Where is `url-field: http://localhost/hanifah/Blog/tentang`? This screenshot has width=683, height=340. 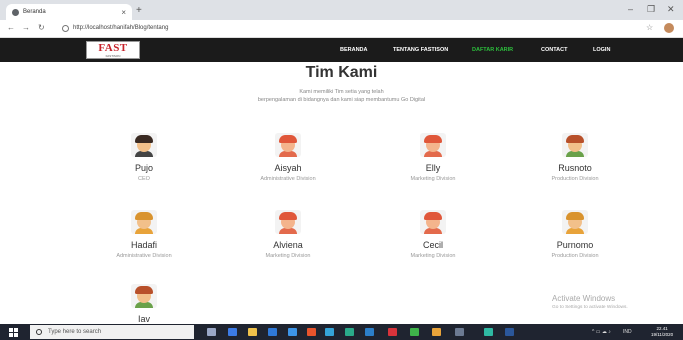
url-field: http://localhost/hanifah/Blog/tentang is located at coordinates (115, 28).